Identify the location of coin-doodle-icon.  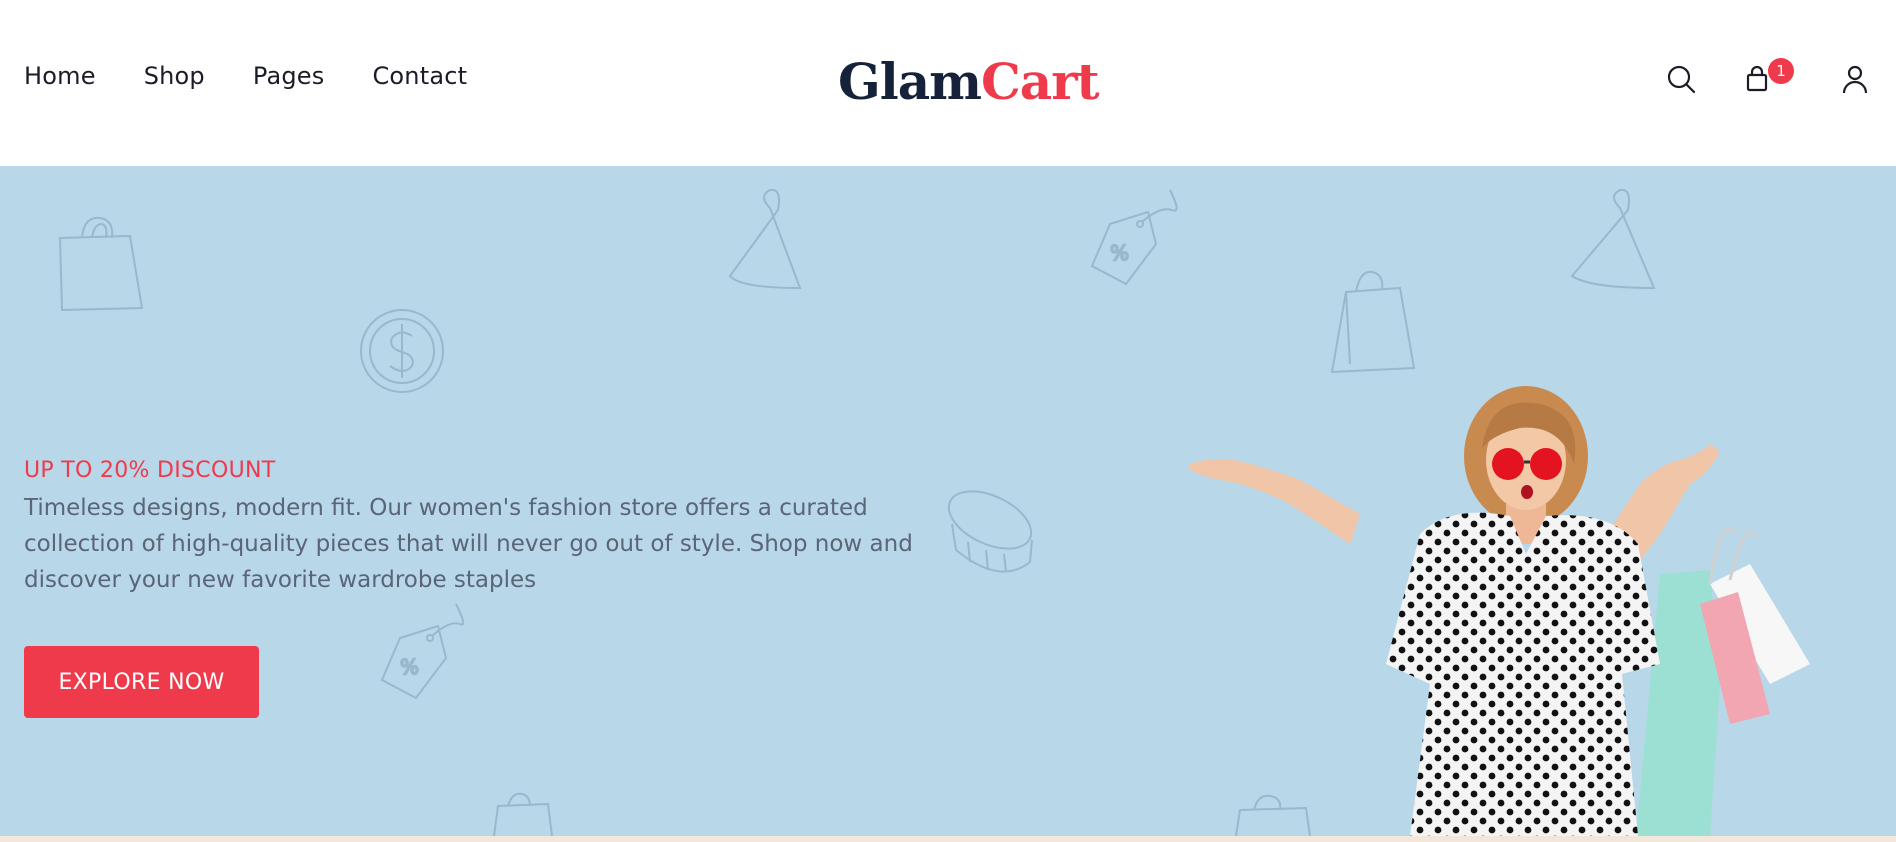
(402, 351).